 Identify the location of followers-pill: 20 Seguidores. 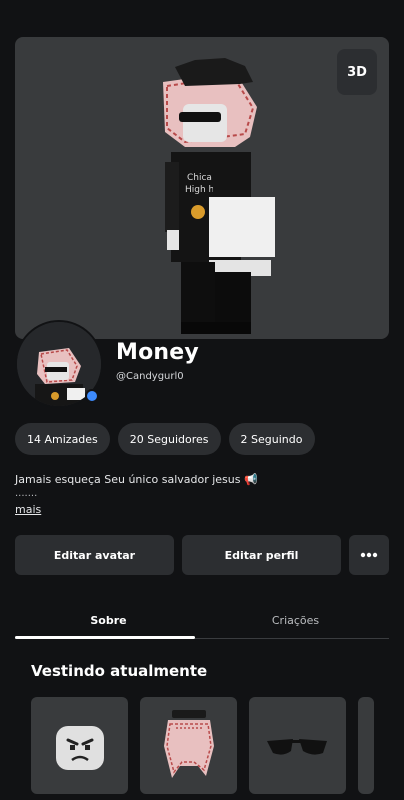
(169, 439).